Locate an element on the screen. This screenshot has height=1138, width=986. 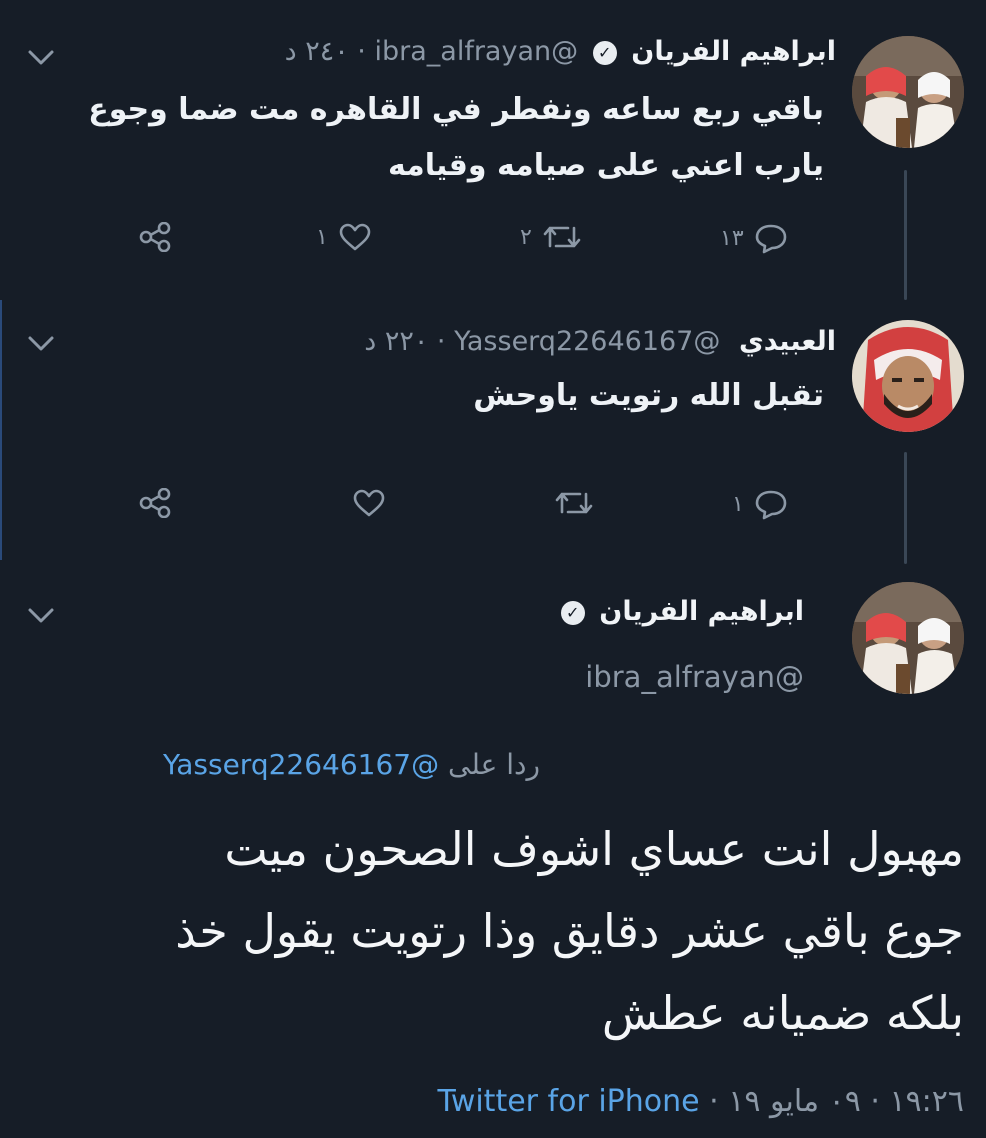
reply-prefix: ردا على is located at coordinates (494, 764).